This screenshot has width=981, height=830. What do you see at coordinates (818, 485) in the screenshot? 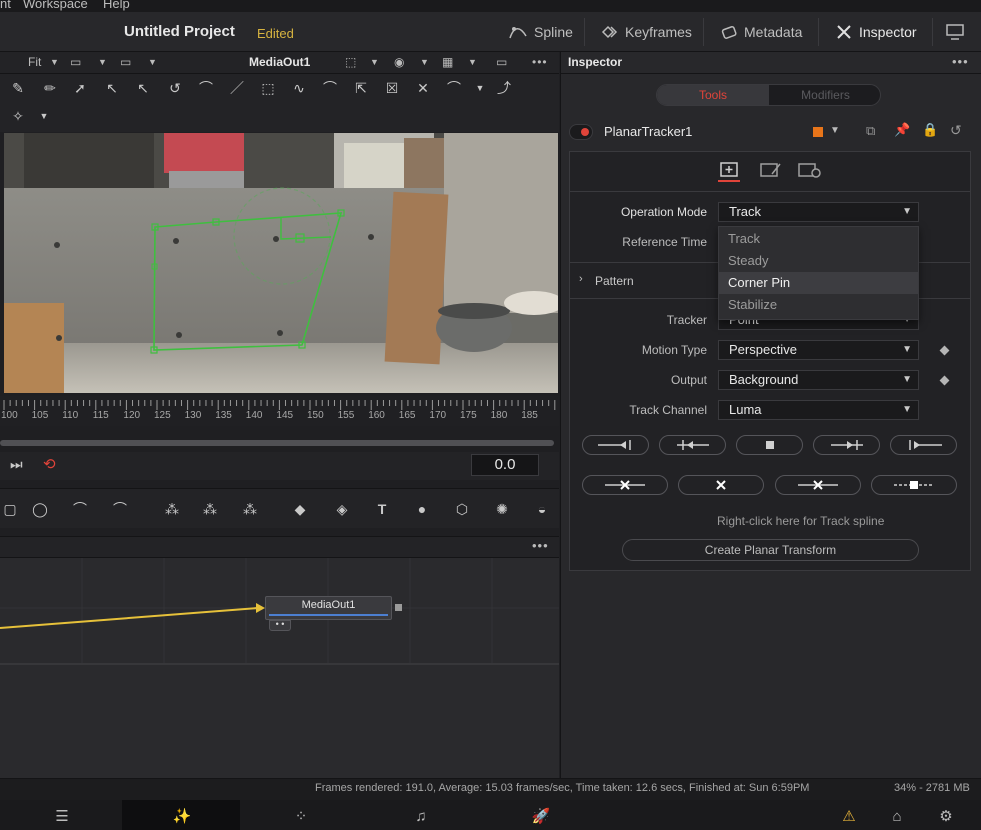
I see `delete-track-after-button` at bounding box center [818, 485].